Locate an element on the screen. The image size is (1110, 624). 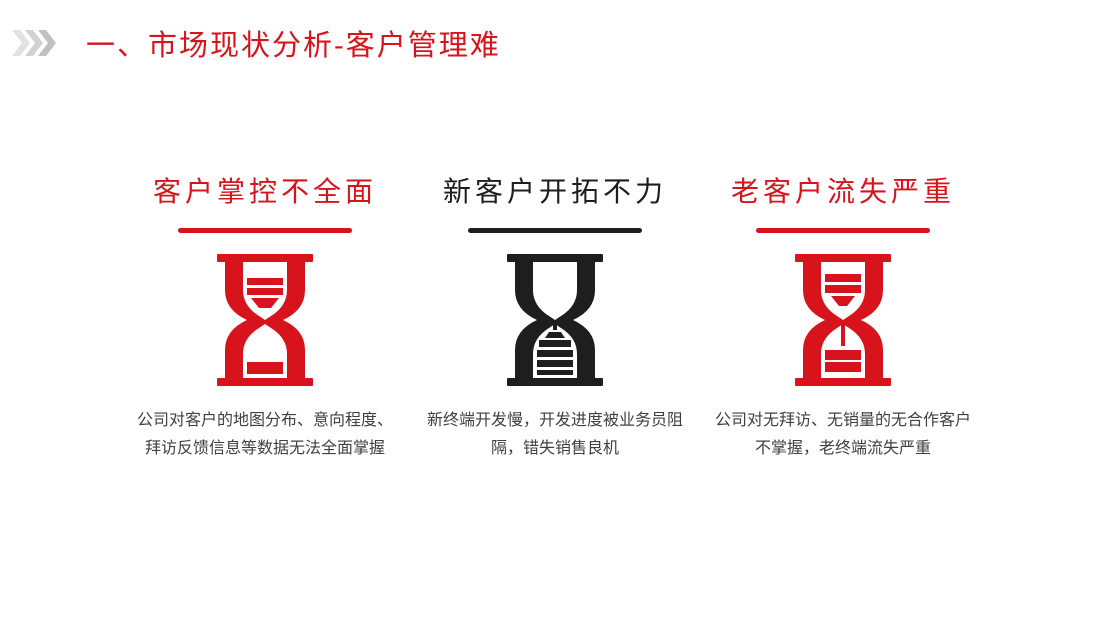
column-description: 公司对客户的地图分布、意向程度、拜访反馈信息等数据无法全面掌握 is located at coordinates (264, 433).